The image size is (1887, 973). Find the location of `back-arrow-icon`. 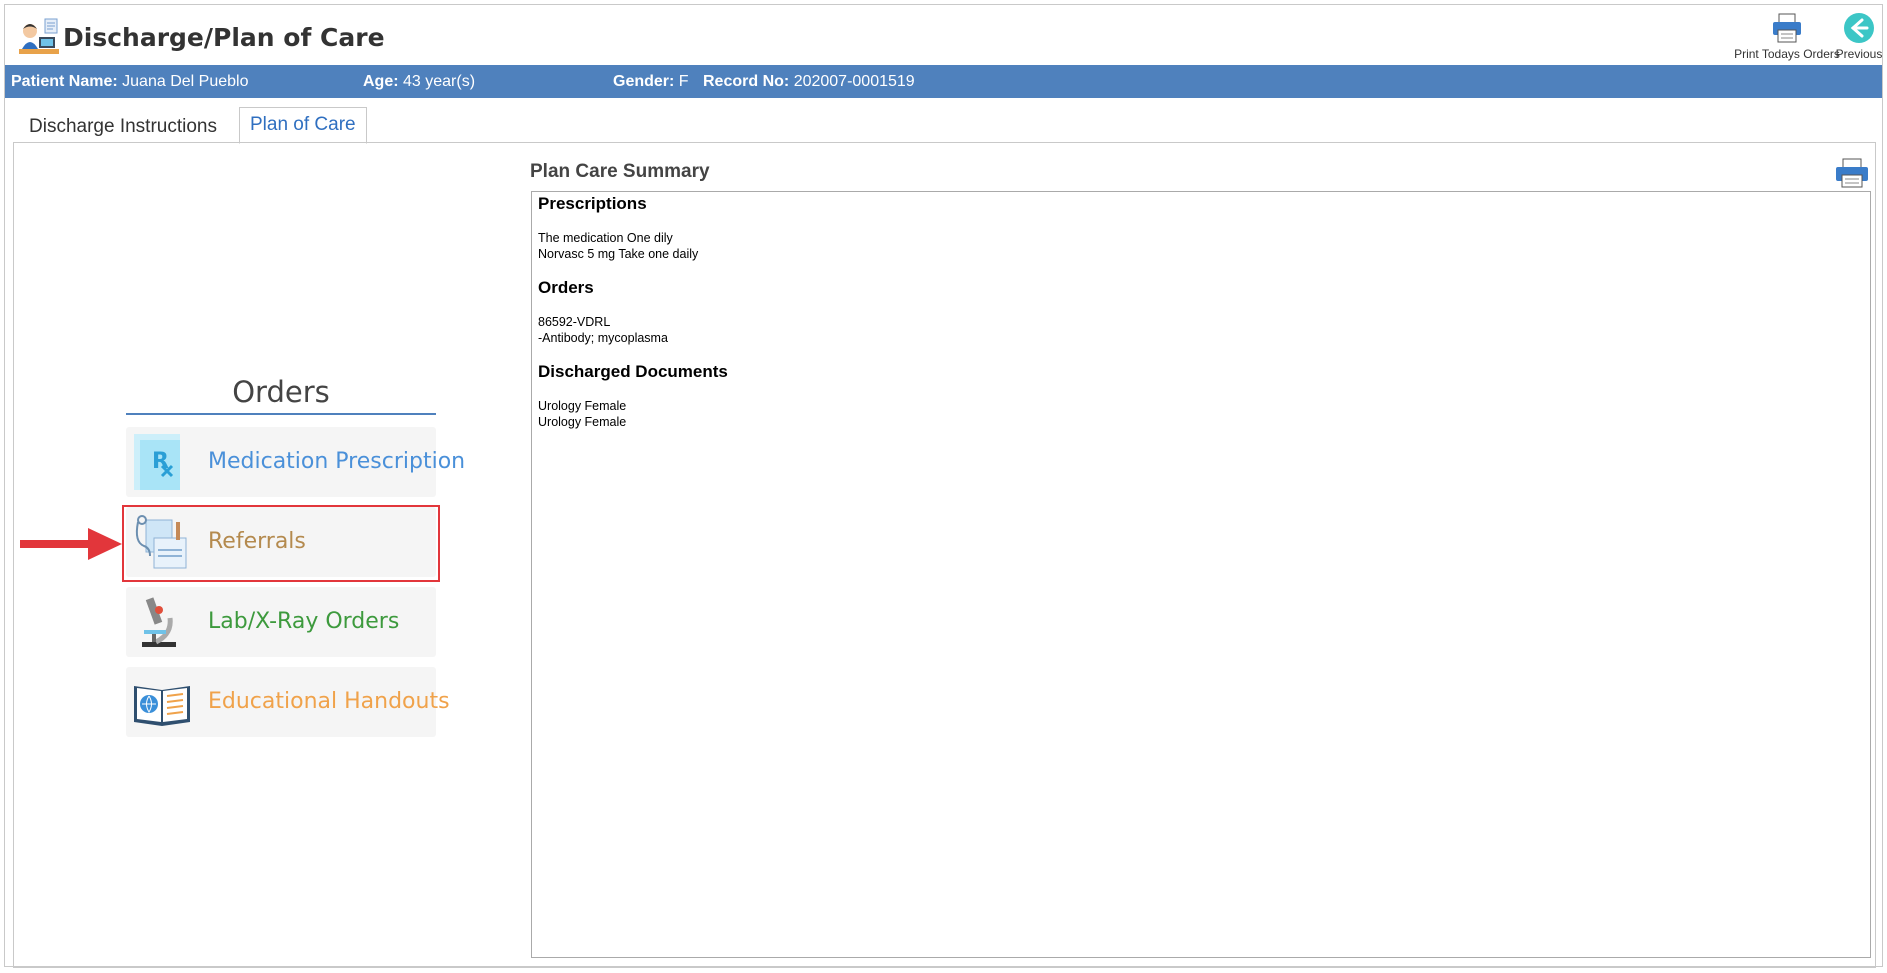

back-arrow-icon is located at coordinates (1859, 28).